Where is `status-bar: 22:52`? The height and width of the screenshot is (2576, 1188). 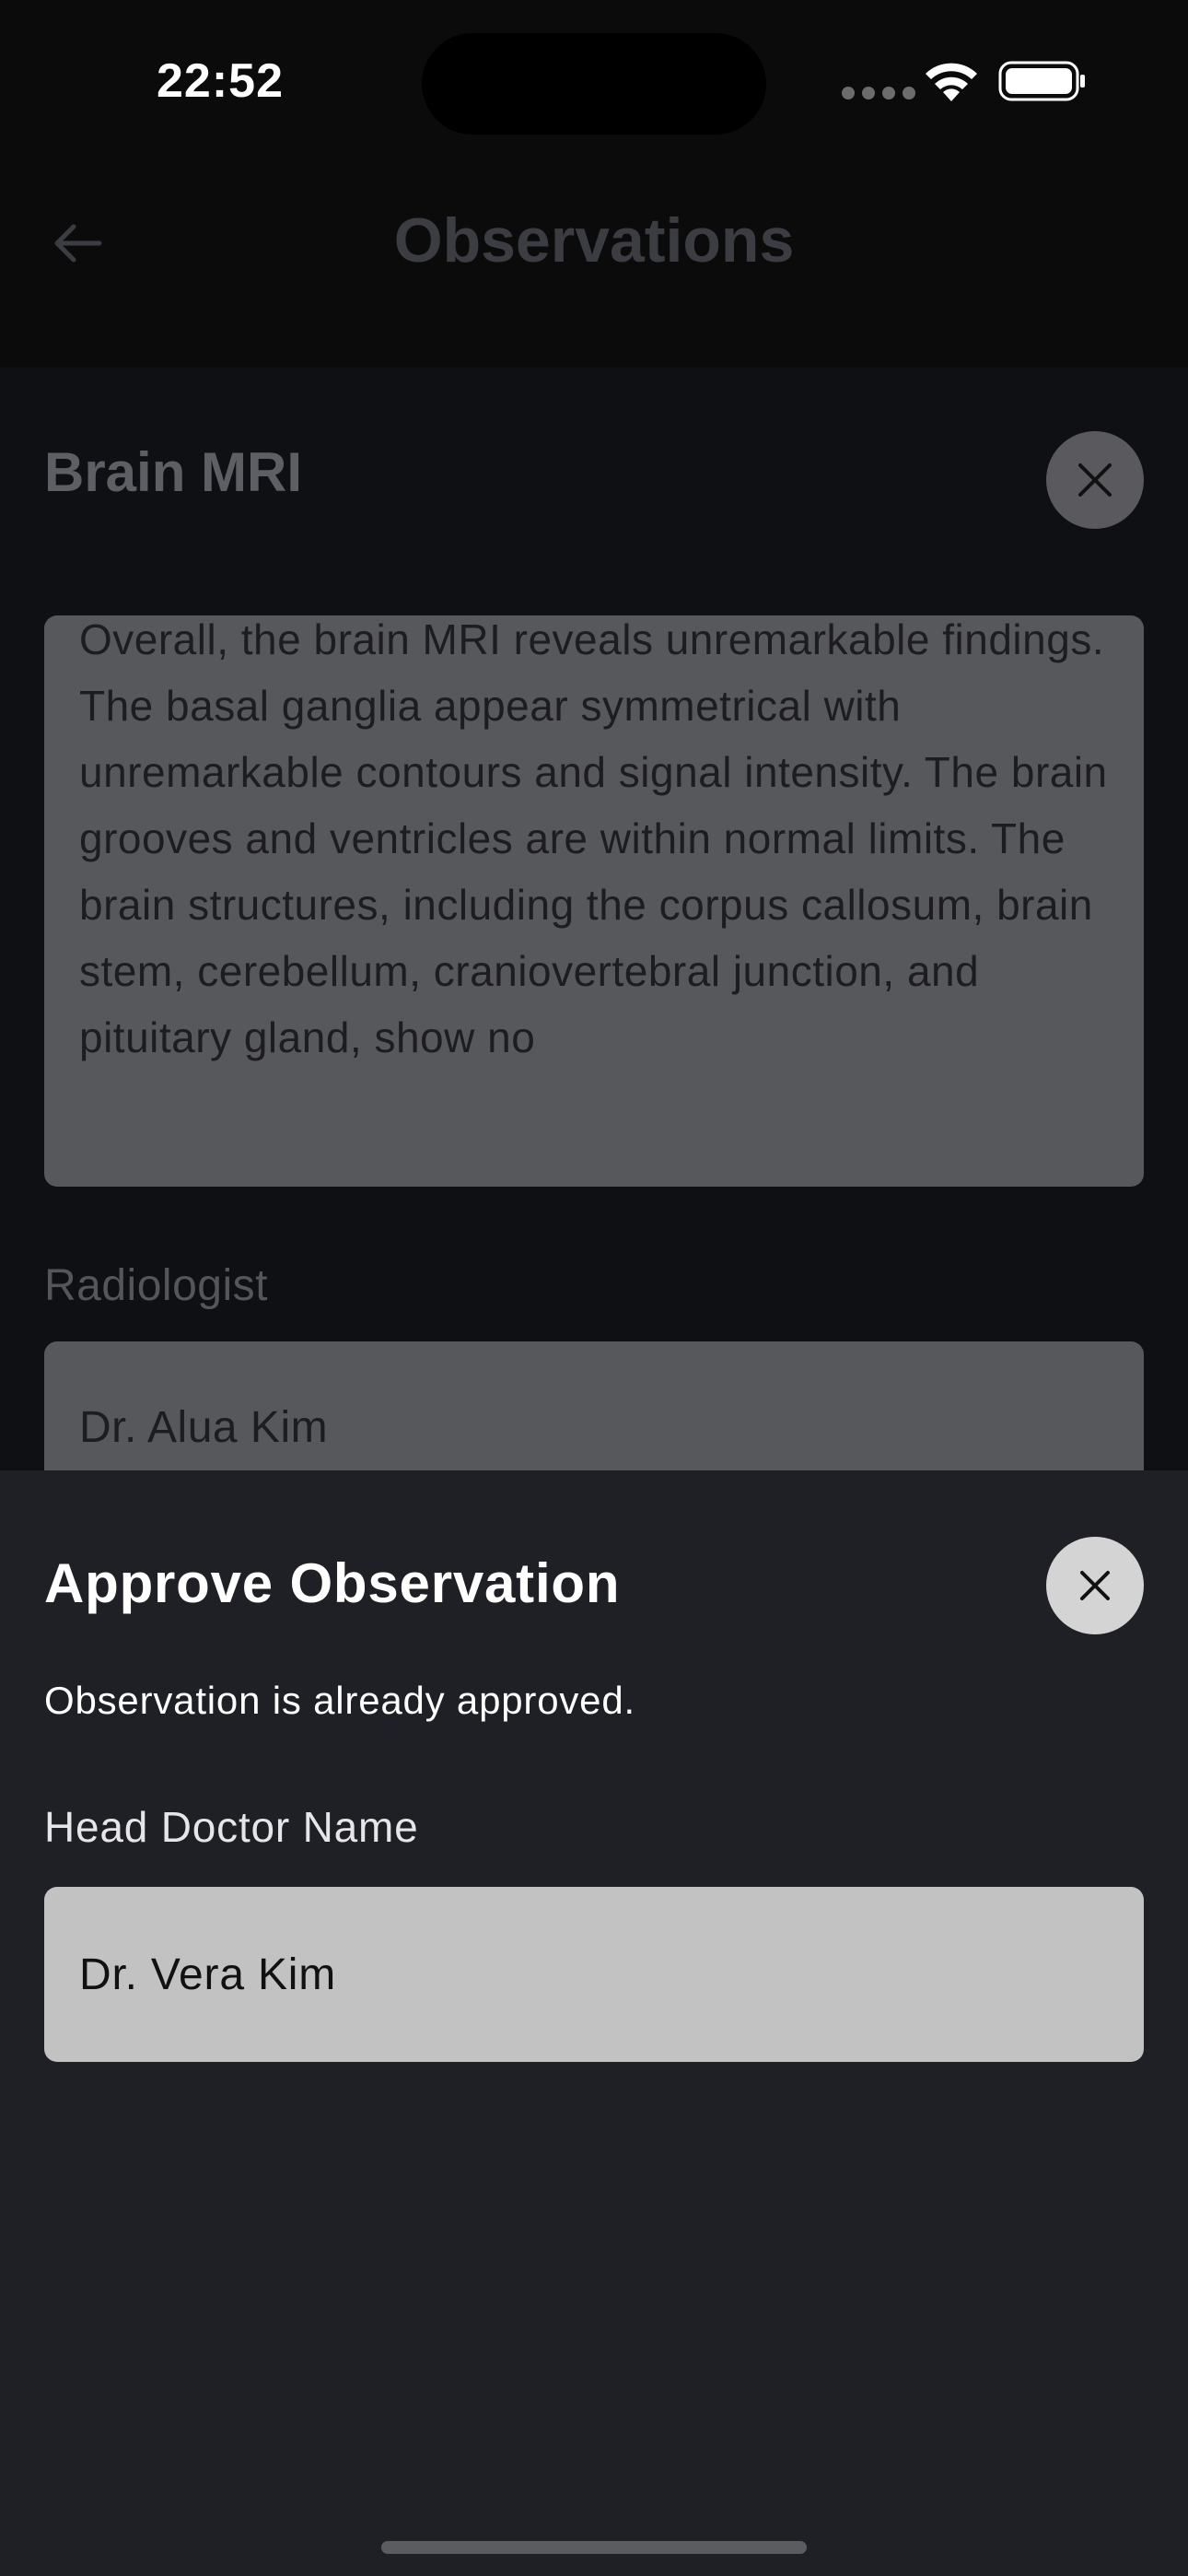
status-bar: 22:52 is located at coordinates (594, 78).